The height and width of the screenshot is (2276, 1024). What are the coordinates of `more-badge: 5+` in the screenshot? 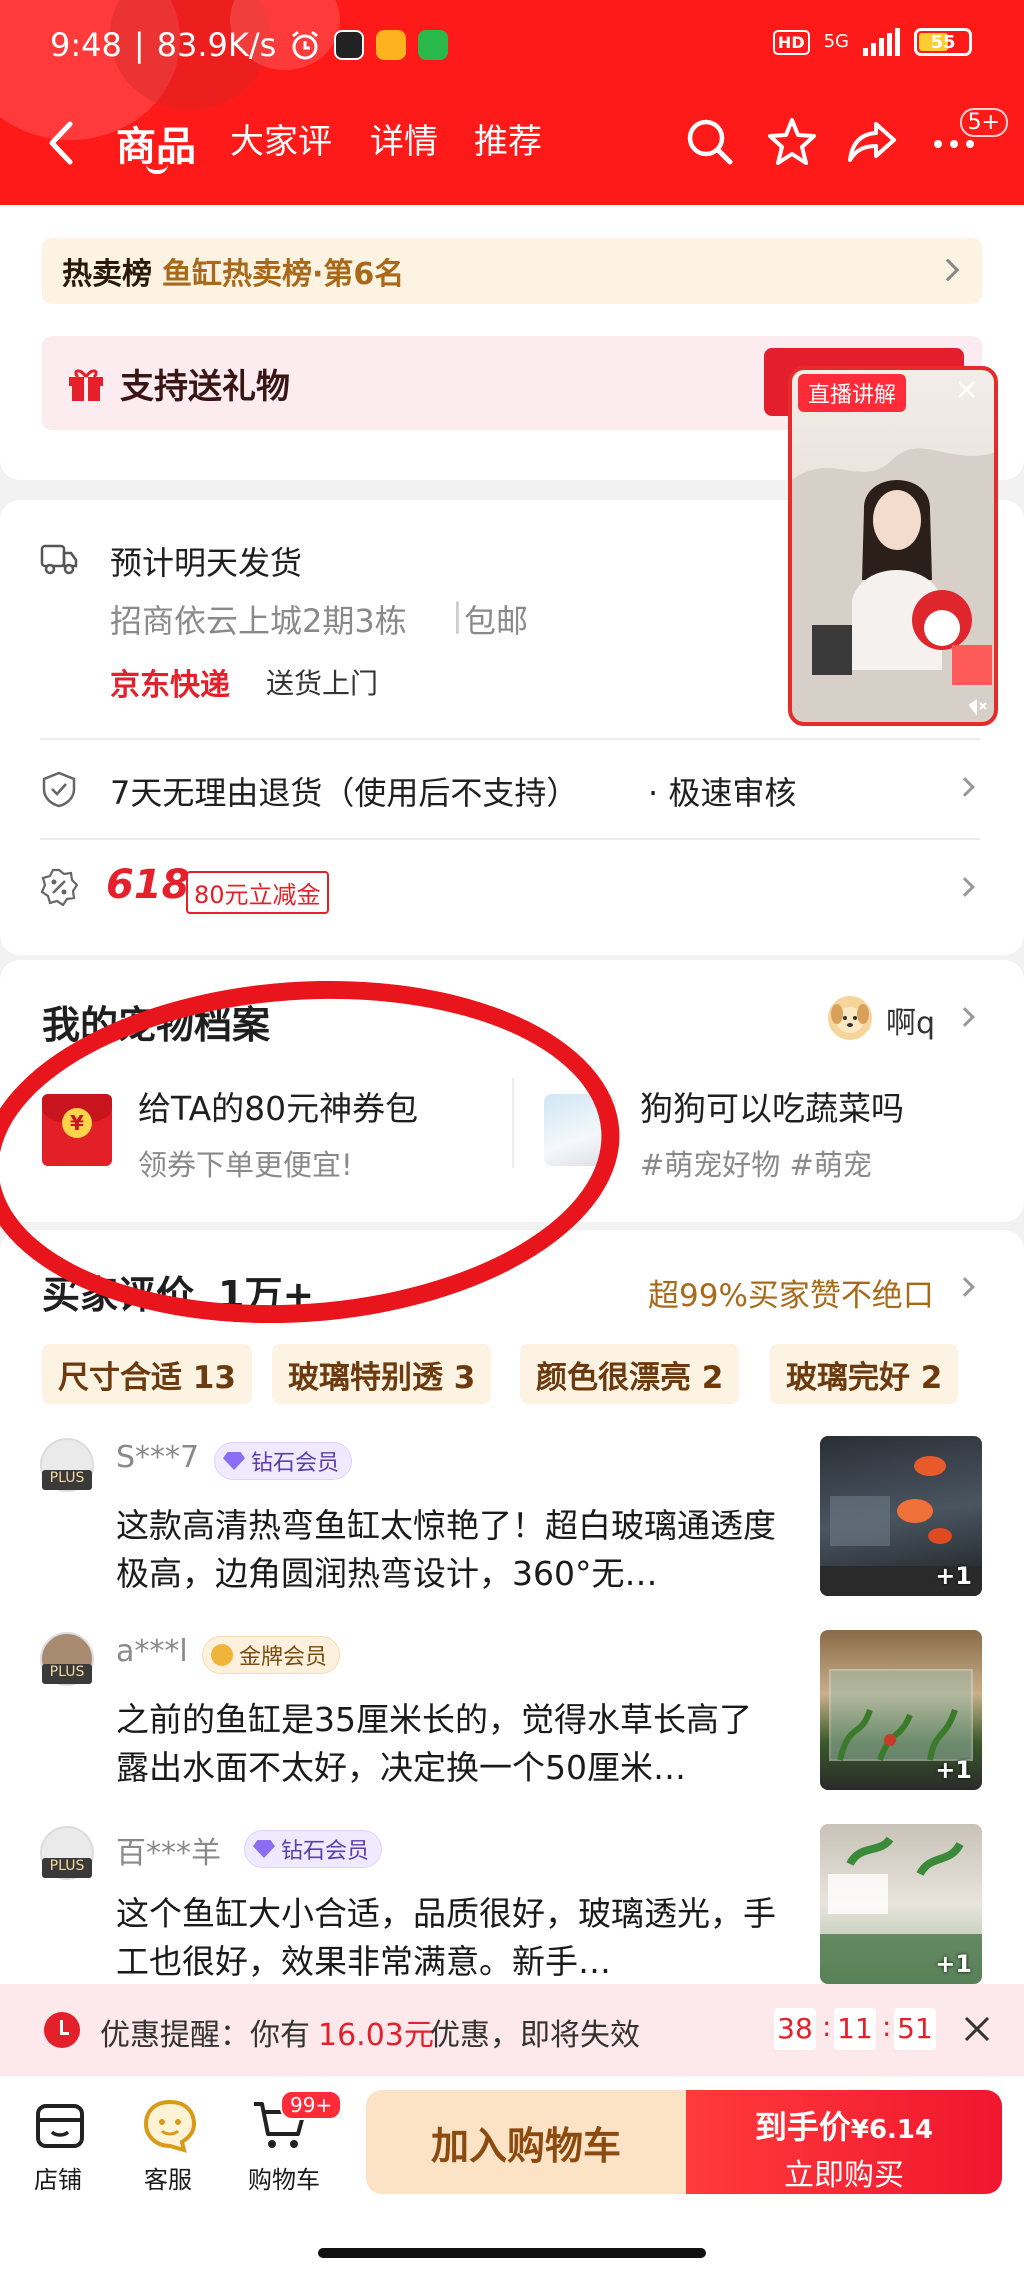 It's located at (983, 122).